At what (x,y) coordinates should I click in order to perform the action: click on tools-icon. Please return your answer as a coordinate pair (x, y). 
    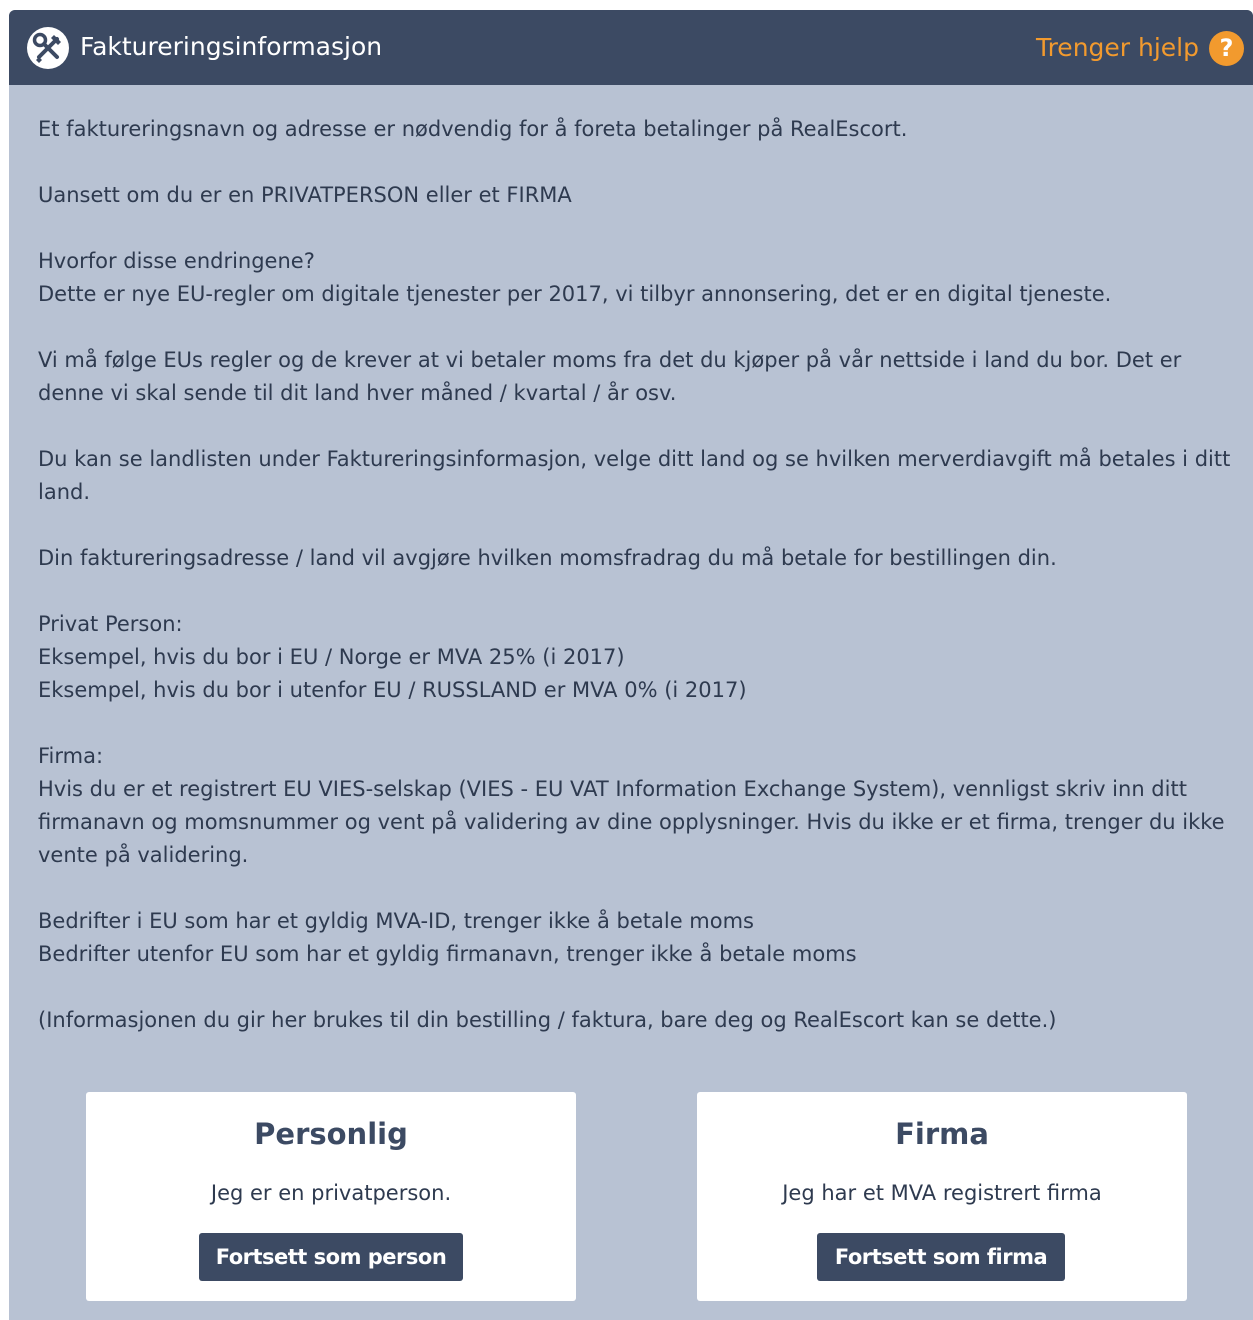
    Looking at the image, I should click on (48, 48).